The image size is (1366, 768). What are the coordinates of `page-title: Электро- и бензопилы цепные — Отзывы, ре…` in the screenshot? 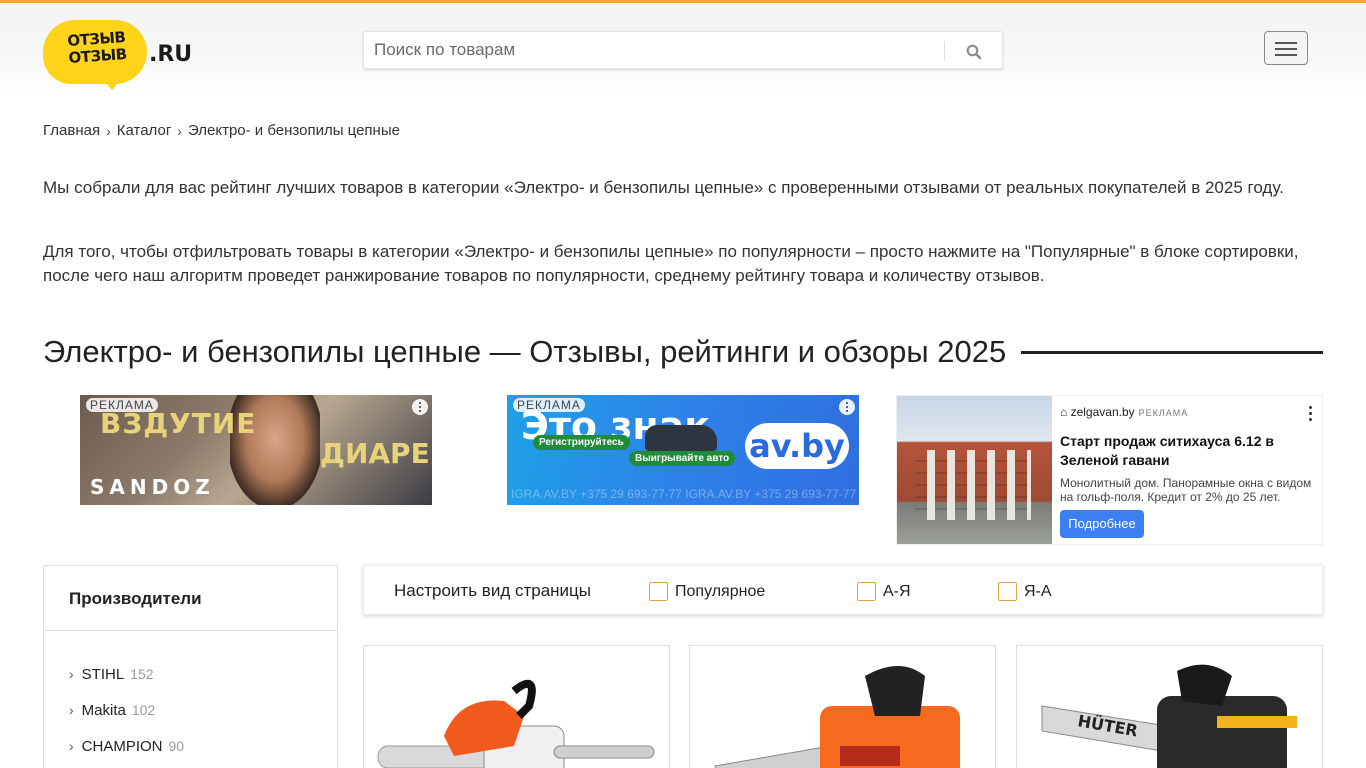 It's located at (525, 351).